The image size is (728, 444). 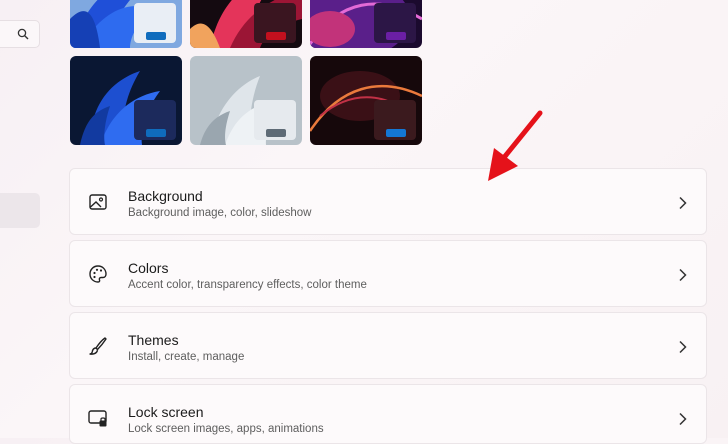 What do you see at coordinates (366, 24) in the screenshot?
I see `theme-tile-sunrise-purple` at bounding box center [366, 24].